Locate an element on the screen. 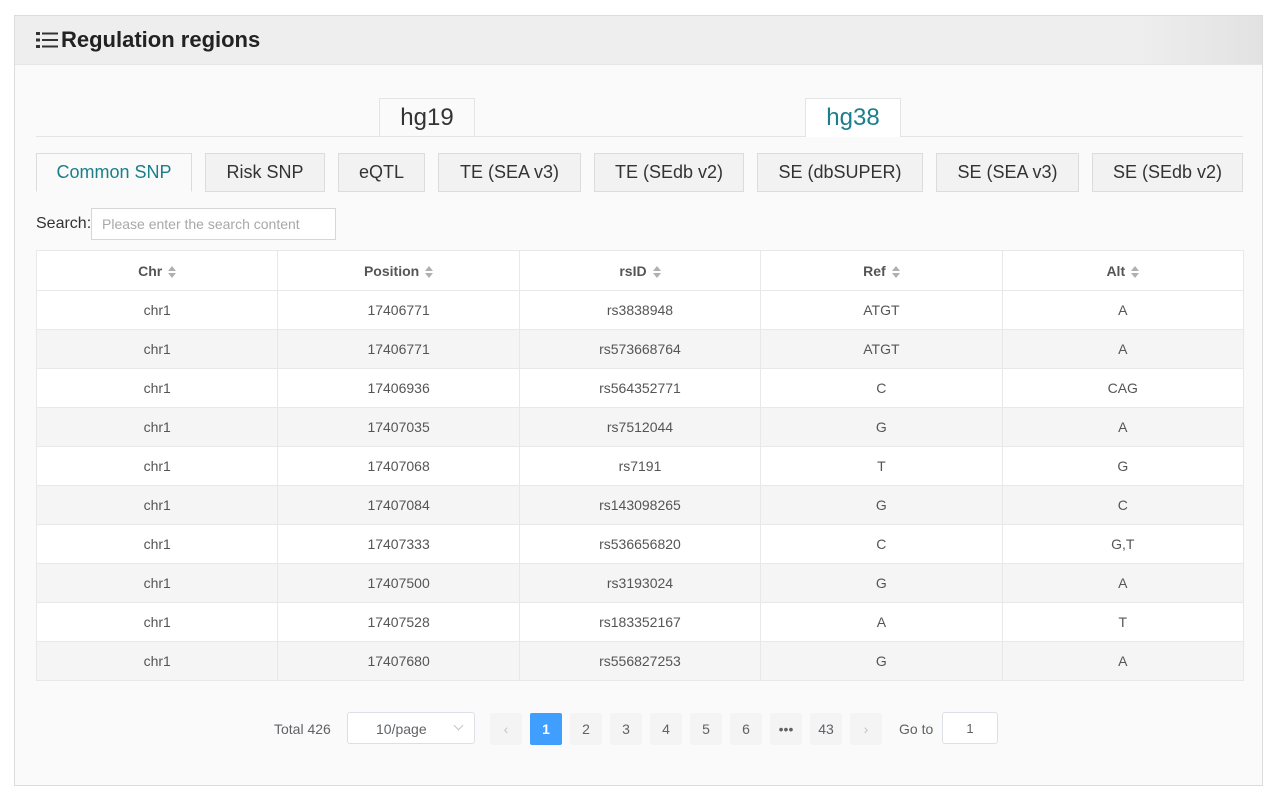 This screenshot has width=1280, height=801. tab-eqtl: eQTL is located at coordinates (381, 172).